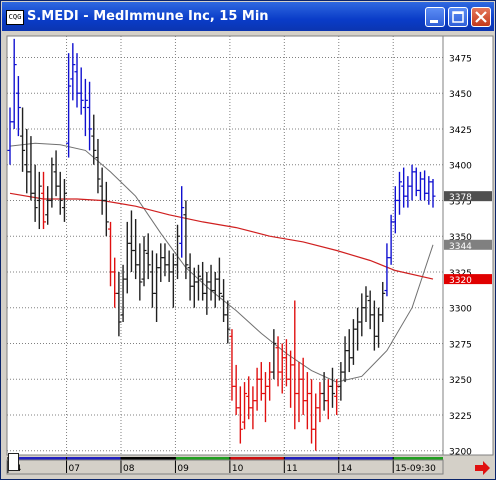 This screenshot has width=496, height=480. I want to click on close-button, so click(481, 17).